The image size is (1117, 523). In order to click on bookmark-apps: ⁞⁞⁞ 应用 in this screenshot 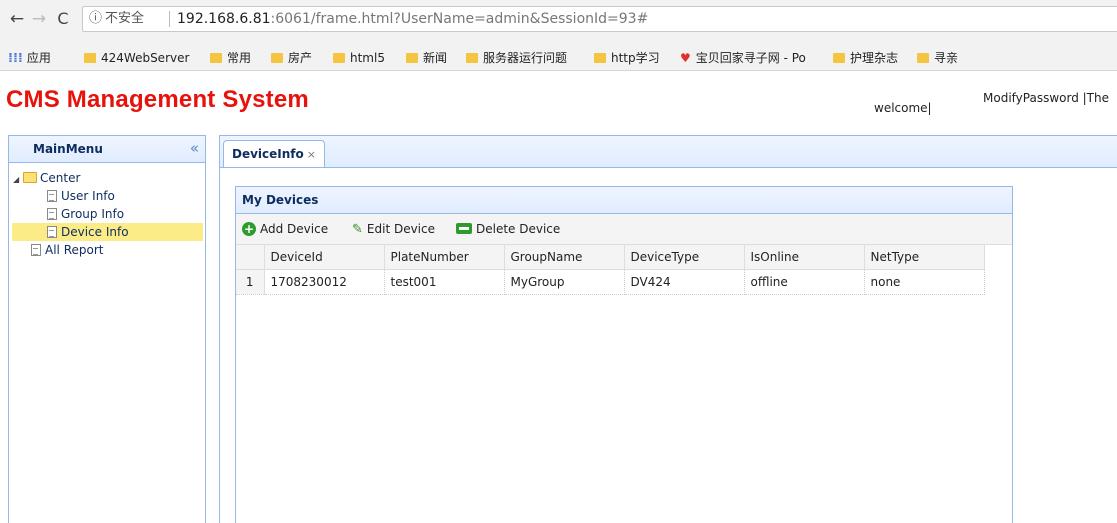, I will do `click(29, 58)`.